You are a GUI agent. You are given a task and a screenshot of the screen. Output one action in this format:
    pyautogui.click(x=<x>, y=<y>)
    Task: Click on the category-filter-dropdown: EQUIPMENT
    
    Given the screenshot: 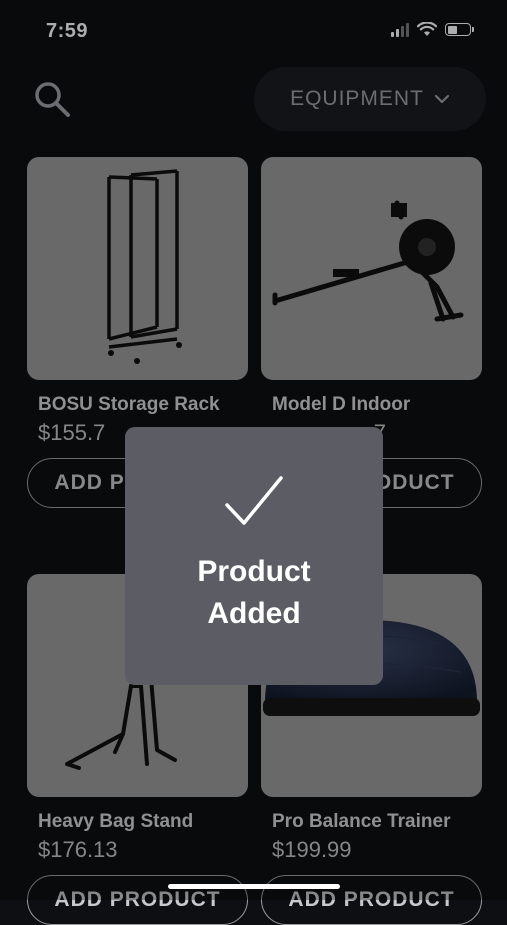 What is the action you would take?
    pyautogui.click(x=370, y=99)
    